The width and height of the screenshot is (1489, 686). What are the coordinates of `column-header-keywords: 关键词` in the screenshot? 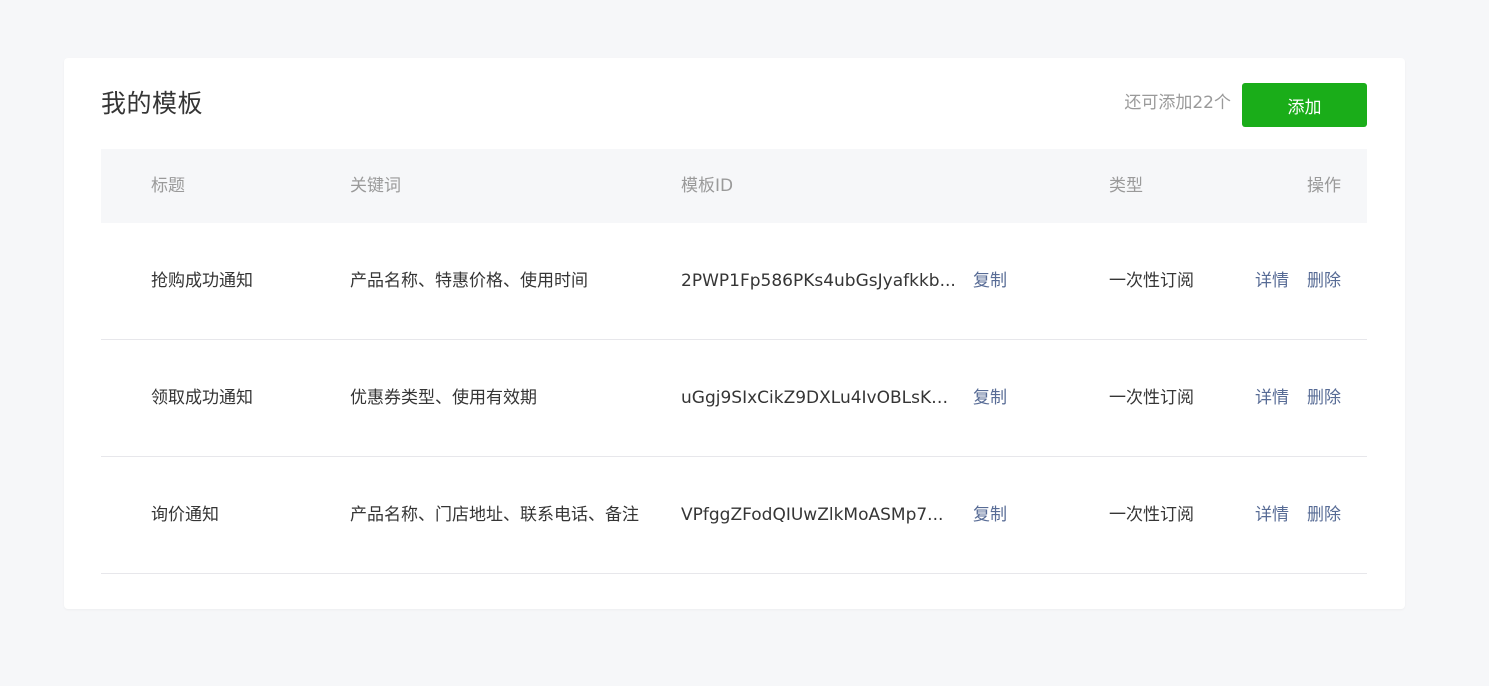 It's located at (375, 186).